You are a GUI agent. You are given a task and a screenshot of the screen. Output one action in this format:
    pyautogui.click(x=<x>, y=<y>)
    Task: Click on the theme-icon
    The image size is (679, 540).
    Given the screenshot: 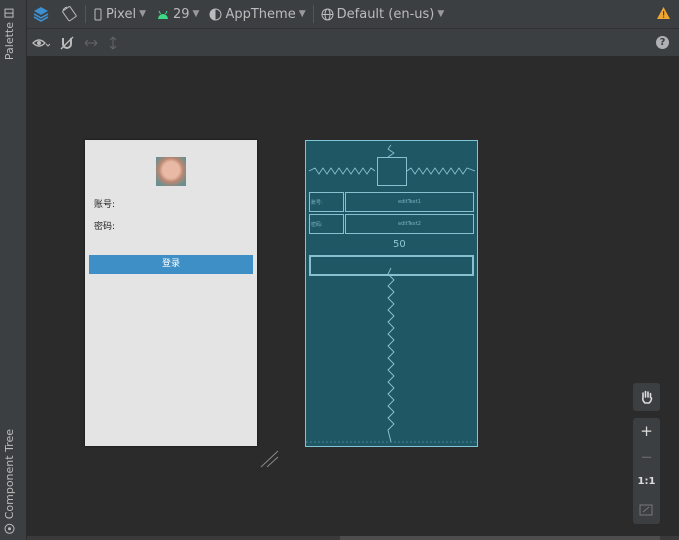 What is the action you would take?
    pyautogui.click(x=215, y=14)
    